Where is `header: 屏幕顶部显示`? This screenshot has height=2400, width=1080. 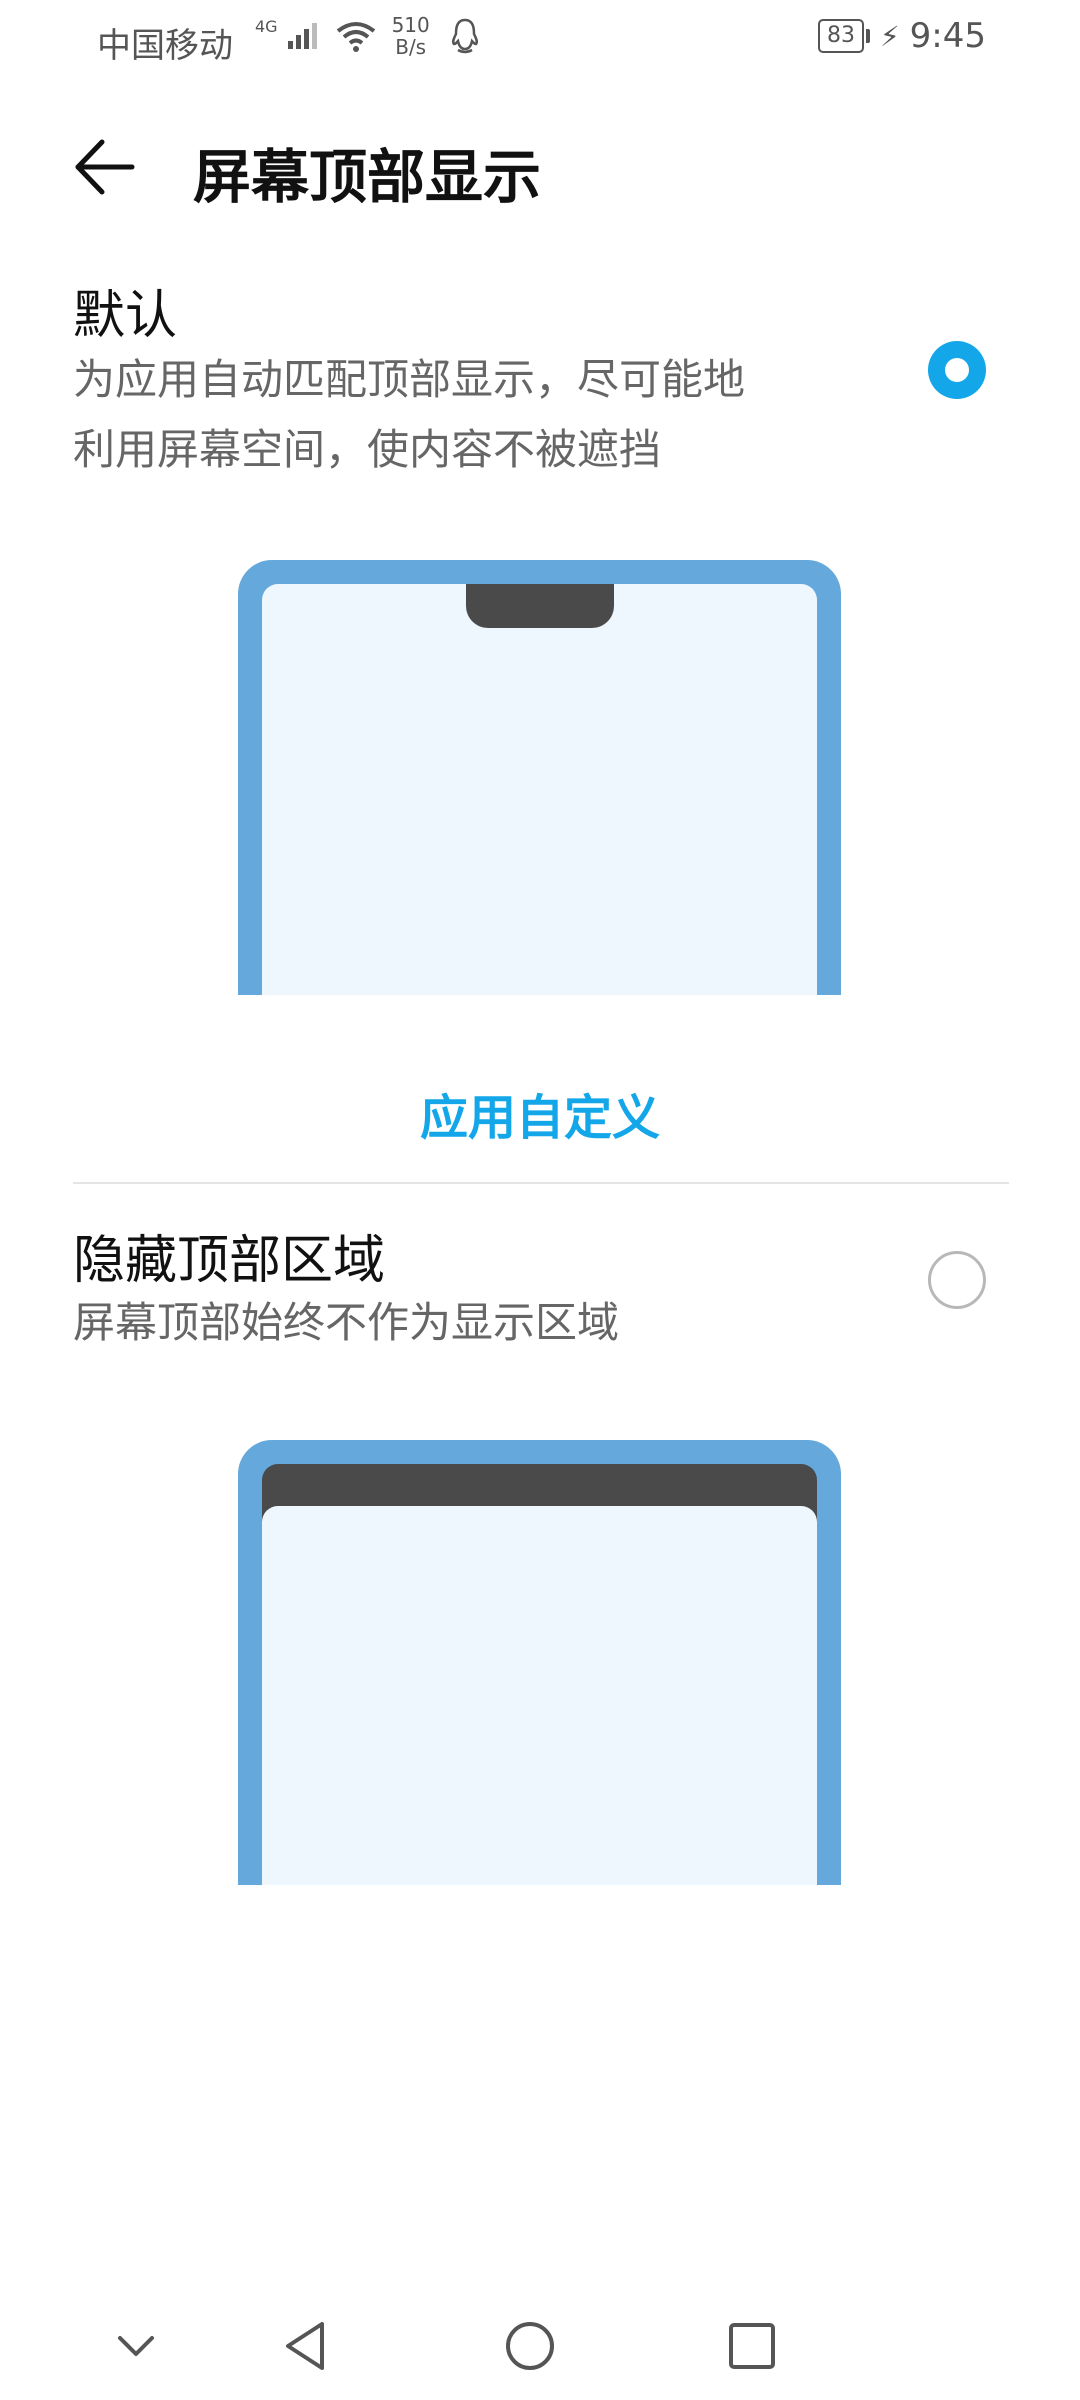 header: 屏幕顶部显示 is located at coordinates (540, 165).